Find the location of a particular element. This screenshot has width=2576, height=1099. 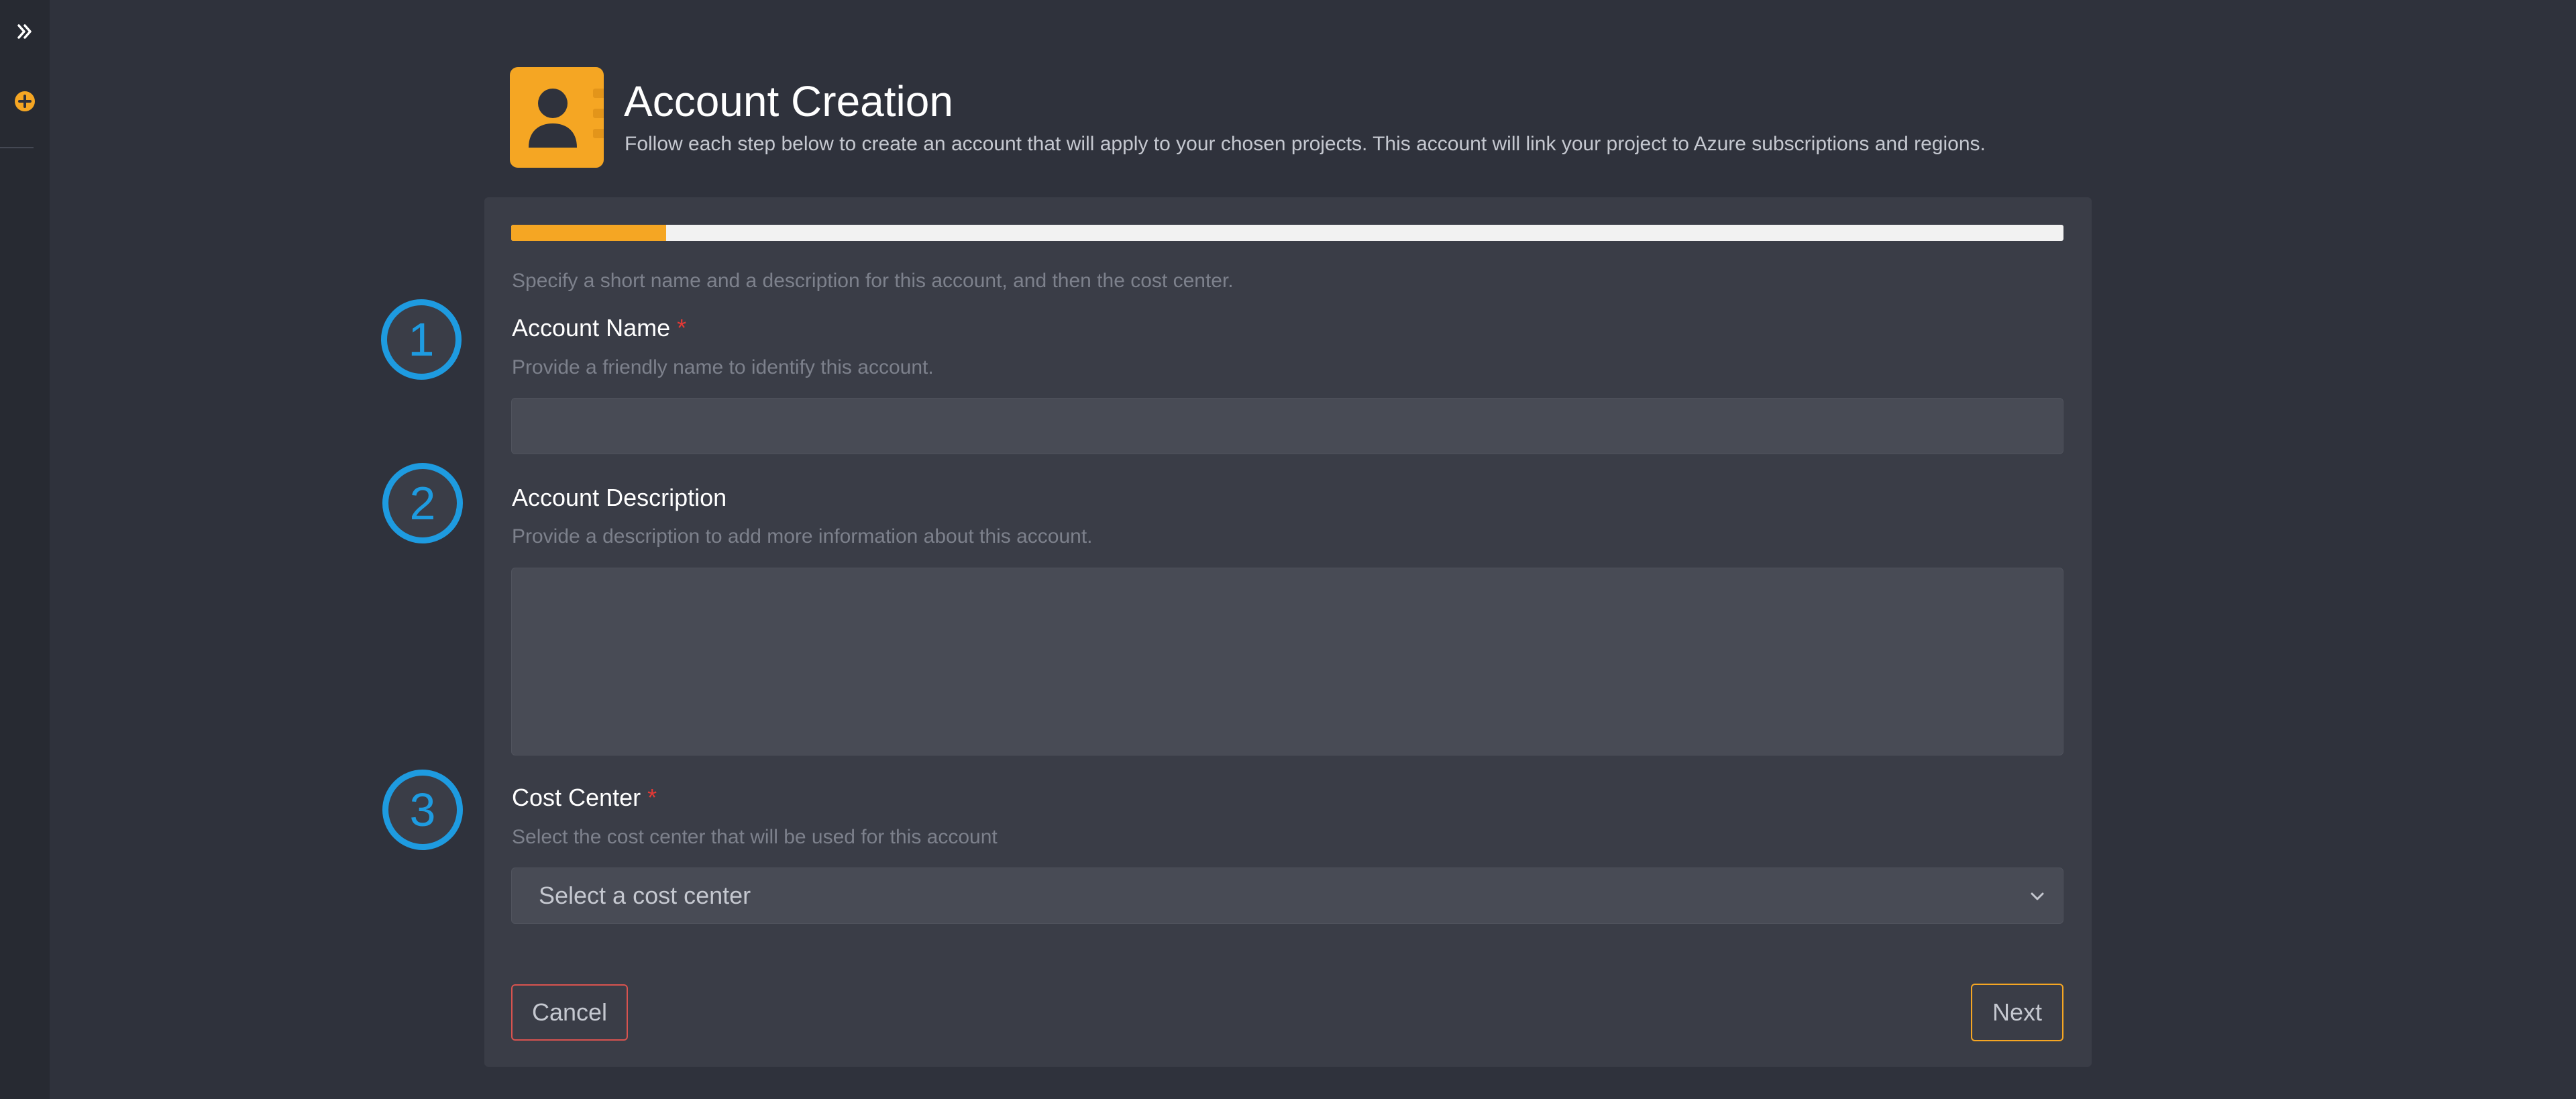

page-title: Account Creation is located at coordinates (788, 101).